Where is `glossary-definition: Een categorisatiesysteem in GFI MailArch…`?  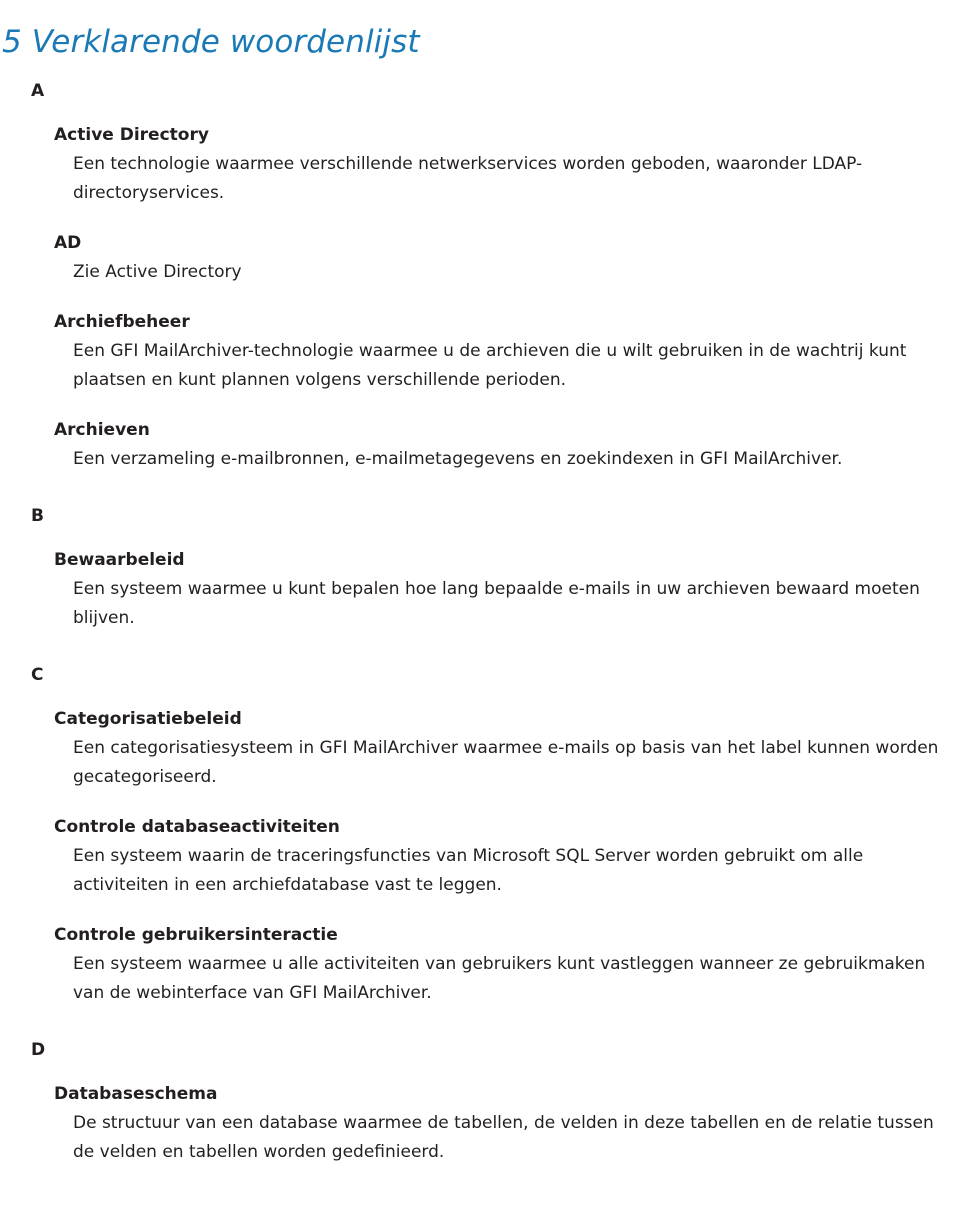
glossary-definition: Een categorisatiesysteem in GFI MailArch… is located at coordinates (506, 762).